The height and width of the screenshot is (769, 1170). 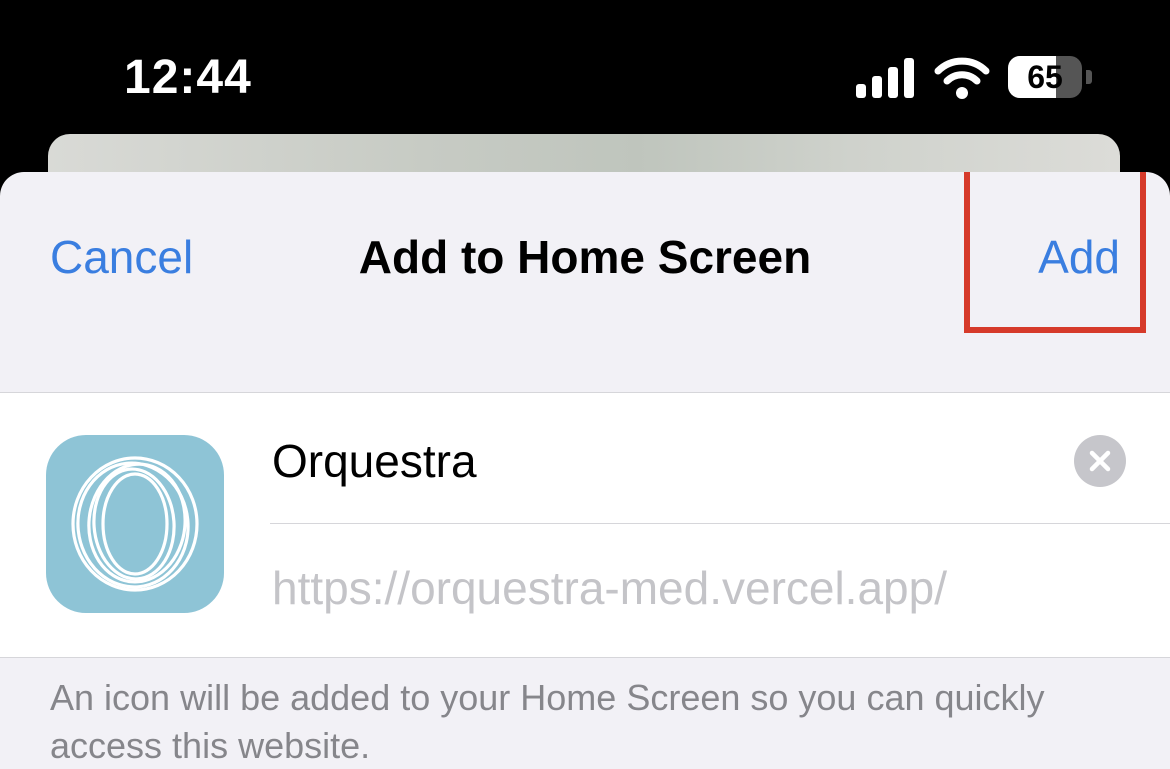 What do you see at coordinates (1079, 257) in the screenshot?
I see `add-button: Add` at bounding box center [1079, 257].